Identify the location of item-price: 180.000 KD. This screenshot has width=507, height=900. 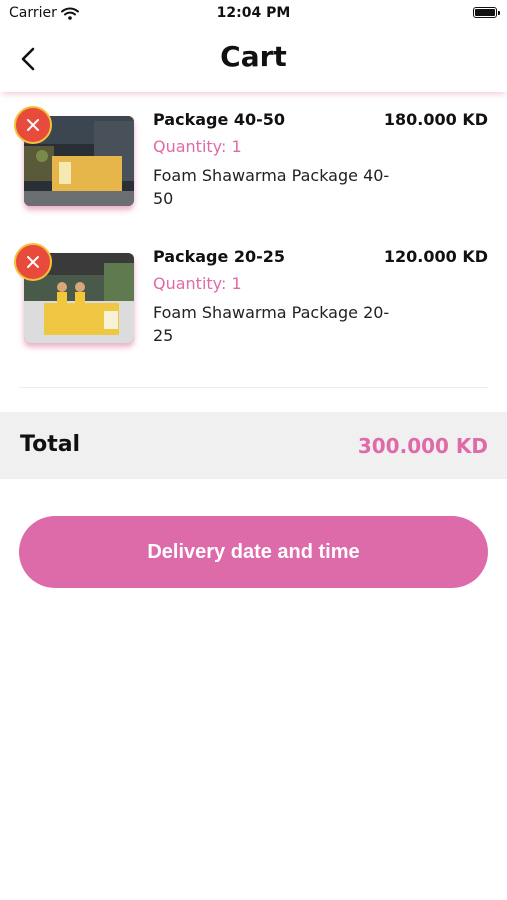
(435, 119).